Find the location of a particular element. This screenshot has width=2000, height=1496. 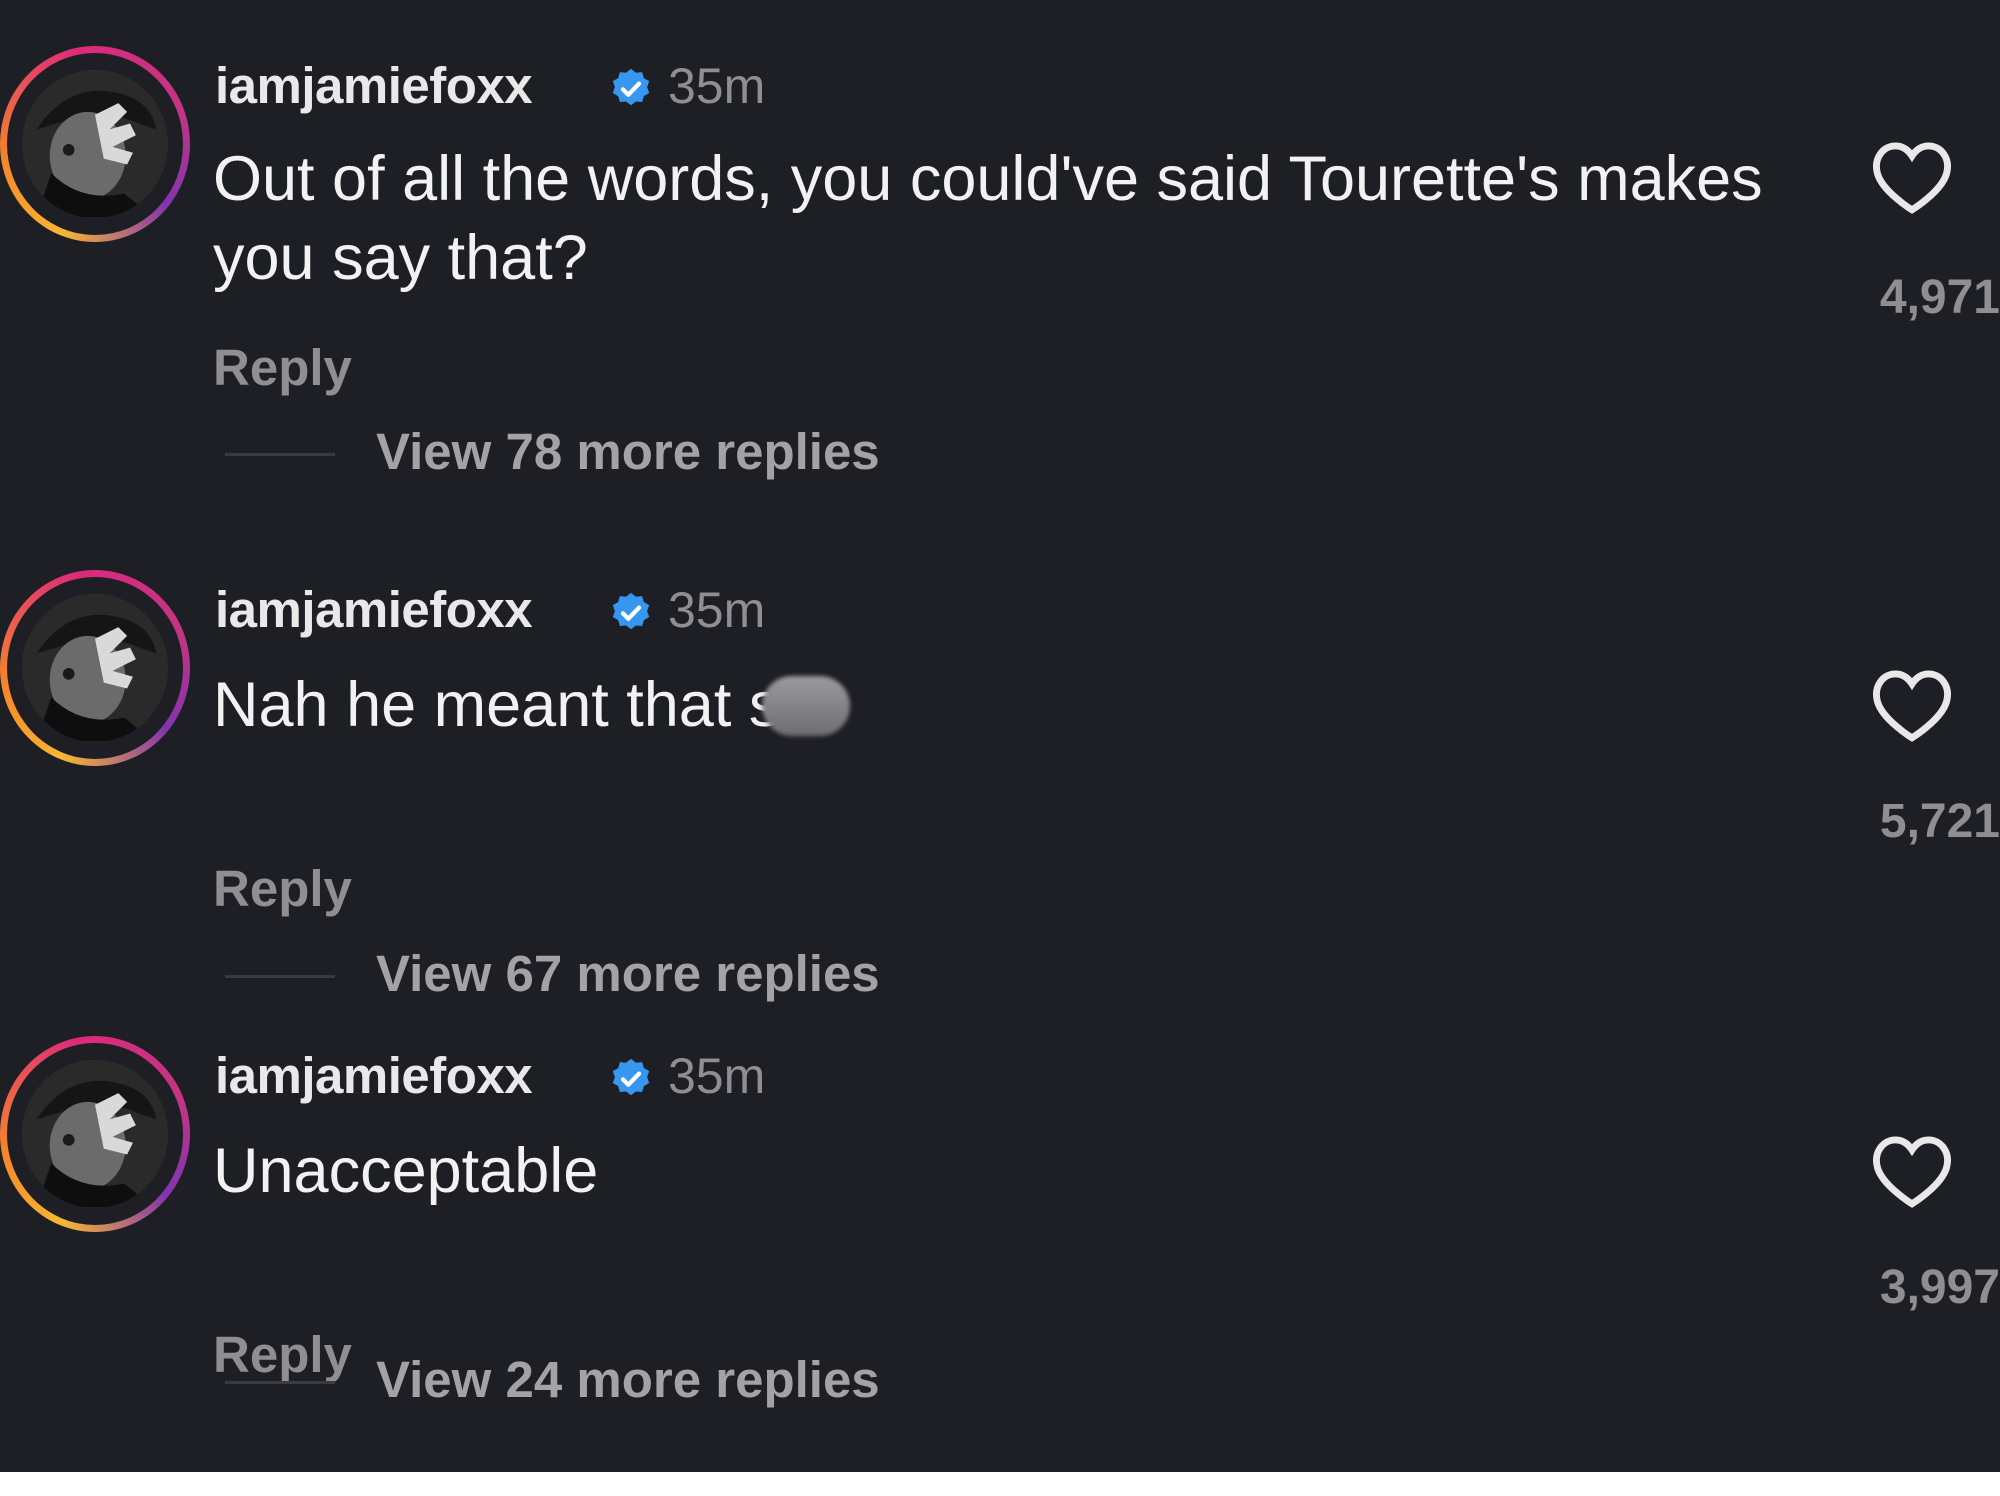

comment-text: Unacceptable is located at coordinates (406, 1171).